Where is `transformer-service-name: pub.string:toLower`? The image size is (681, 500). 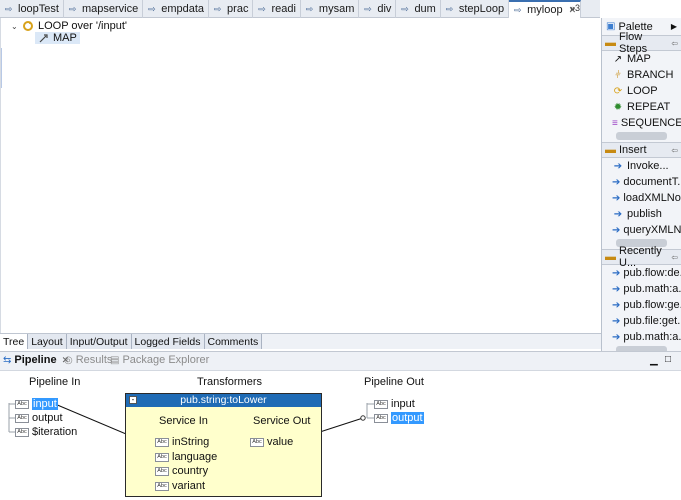
transformer-service-name: pub.string:toLower is located at coordinates (223, 400).